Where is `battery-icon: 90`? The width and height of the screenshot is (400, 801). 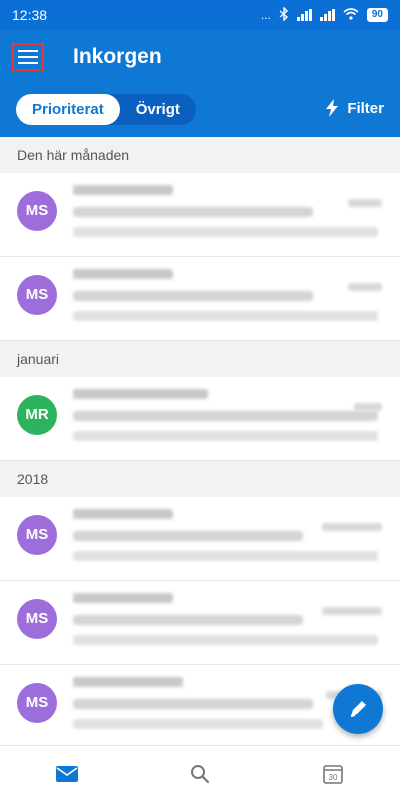
battery-icon: 90 is located at coordinates (377, 15).